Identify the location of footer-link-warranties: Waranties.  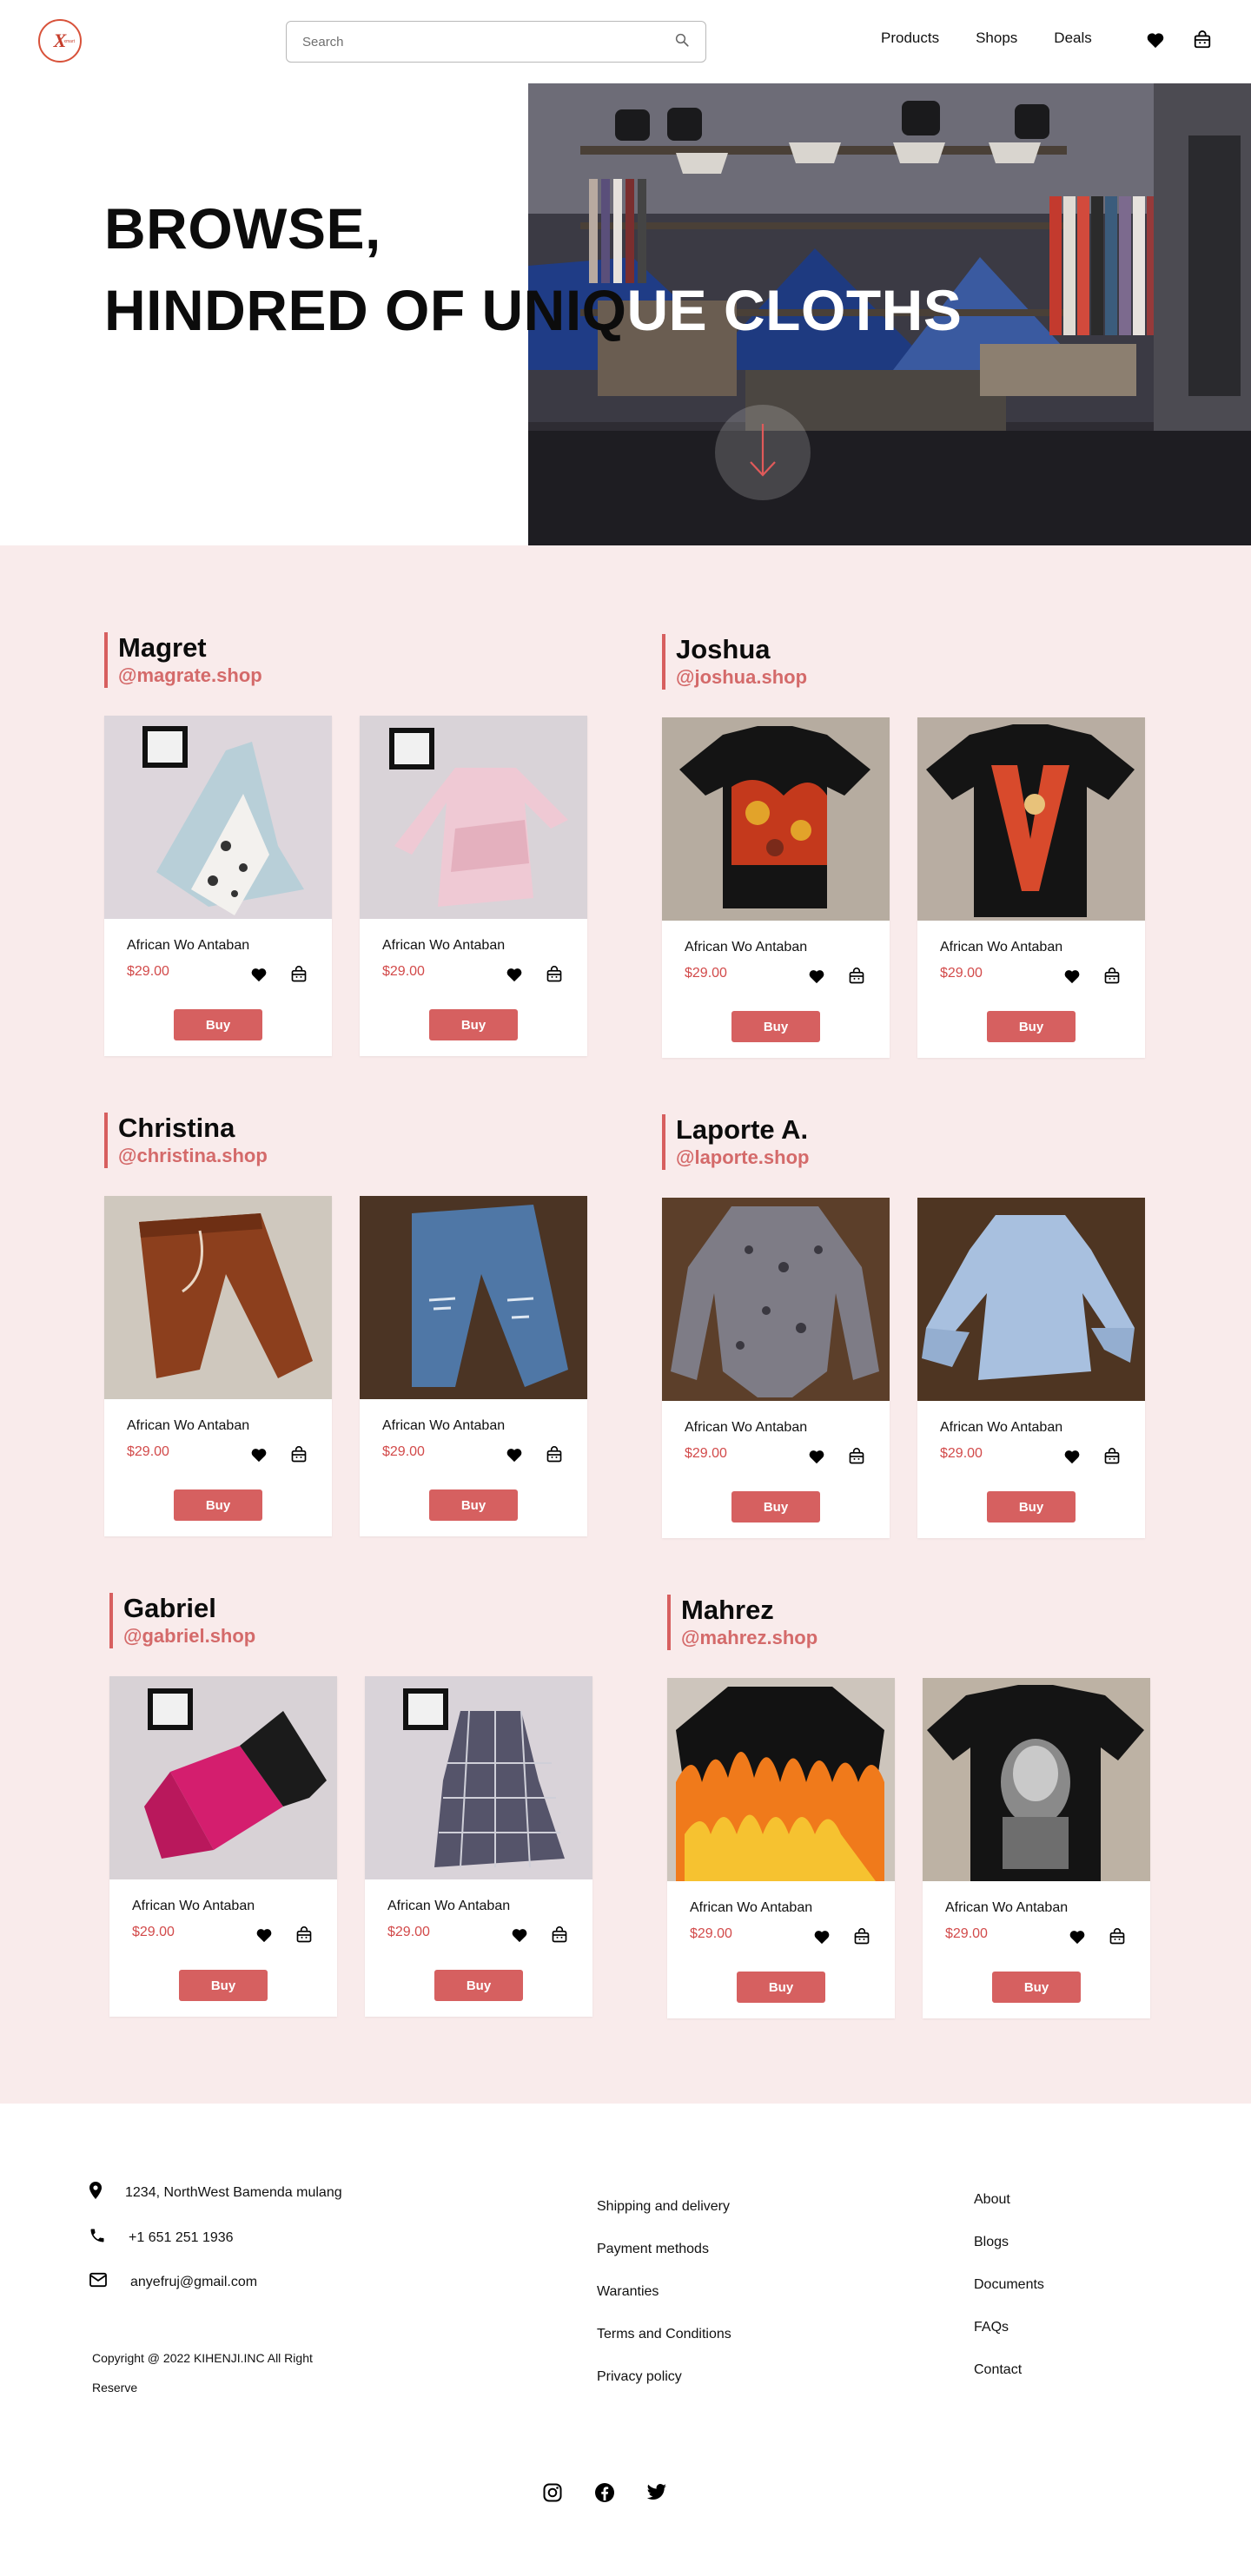
(628, 2292).